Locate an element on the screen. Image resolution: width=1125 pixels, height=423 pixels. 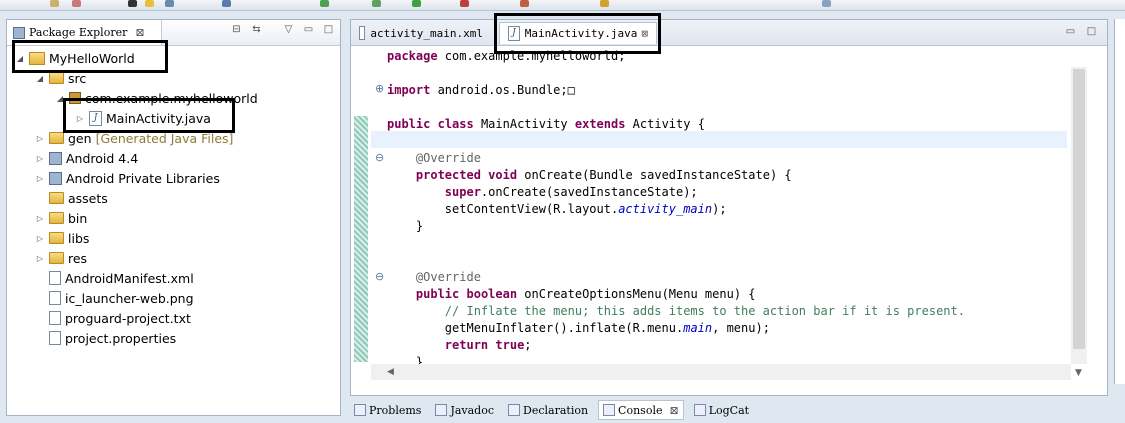
bottom-tab: Console ⊠ is located at coordinates (641, 410).